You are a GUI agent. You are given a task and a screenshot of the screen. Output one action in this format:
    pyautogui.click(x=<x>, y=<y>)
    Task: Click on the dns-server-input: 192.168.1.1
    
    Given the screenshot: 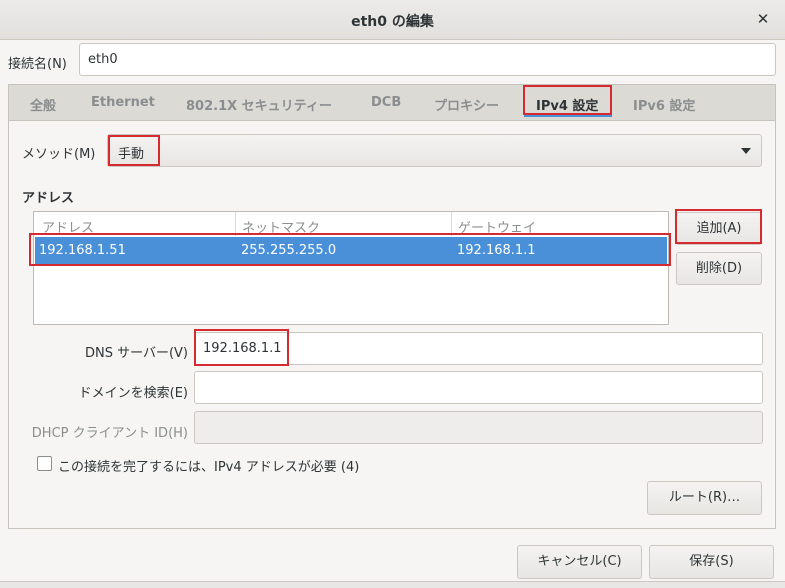 What is the action you would take?
    pyautogui.click(x=478, y=348)
    